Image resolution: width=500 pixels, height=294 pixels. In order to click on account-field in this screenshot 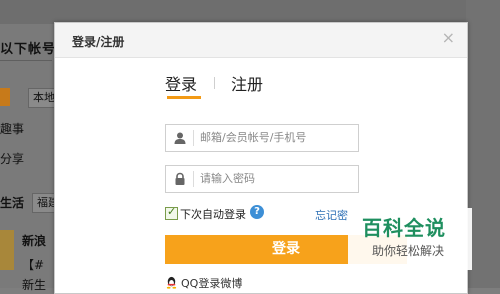, I will do `click(262, 138)`.